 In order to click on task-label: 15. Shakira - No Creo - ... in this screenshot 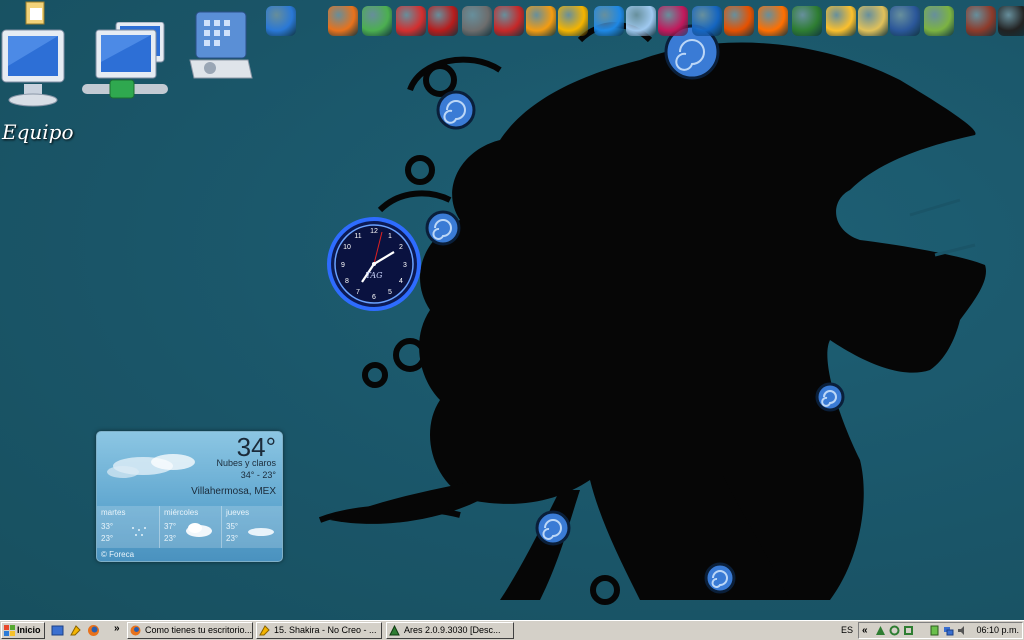, I will do `click(325, 630)`.